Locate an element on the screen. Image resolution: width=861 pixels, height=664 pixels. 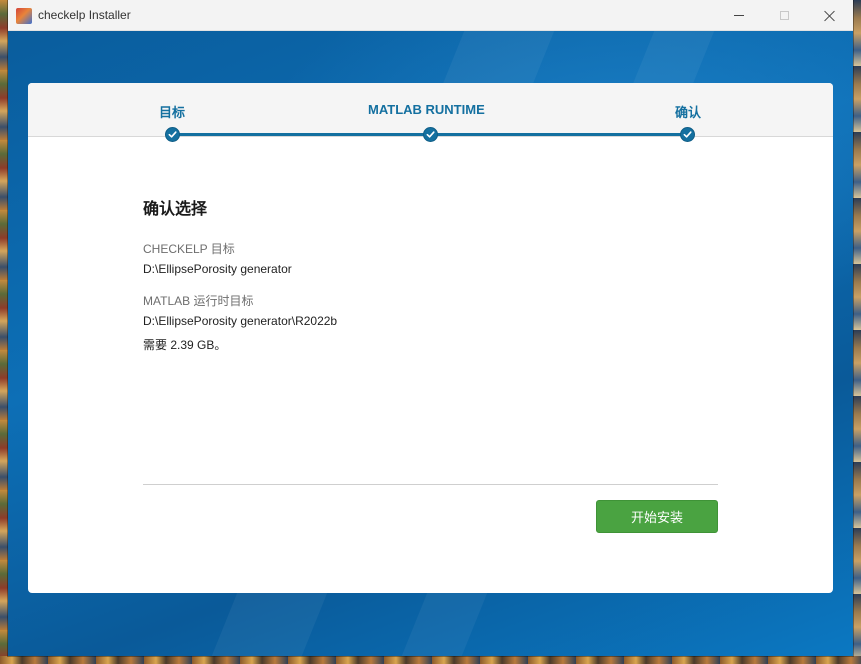
maximize-button is located at coordinates (784, 15).